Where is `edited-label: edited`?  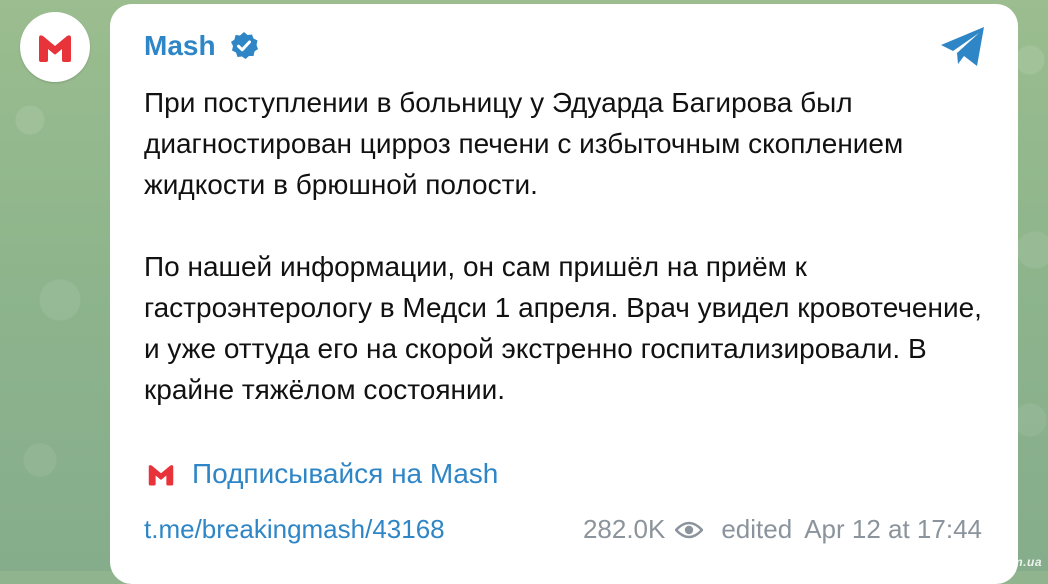
edited-label: edited is located at coordinates (757, 529).